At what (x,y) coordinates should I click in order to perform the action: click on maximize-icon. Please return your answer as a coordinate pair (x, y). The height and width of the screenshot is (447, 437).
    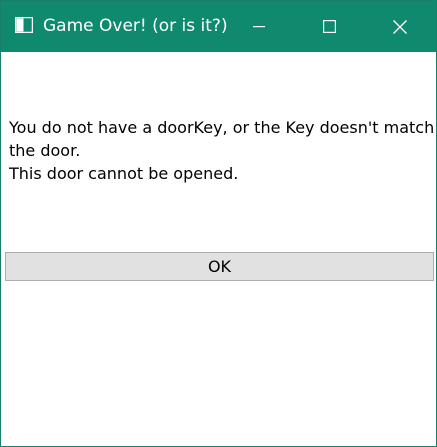
    Looking at the image, I should click on (329, 26).